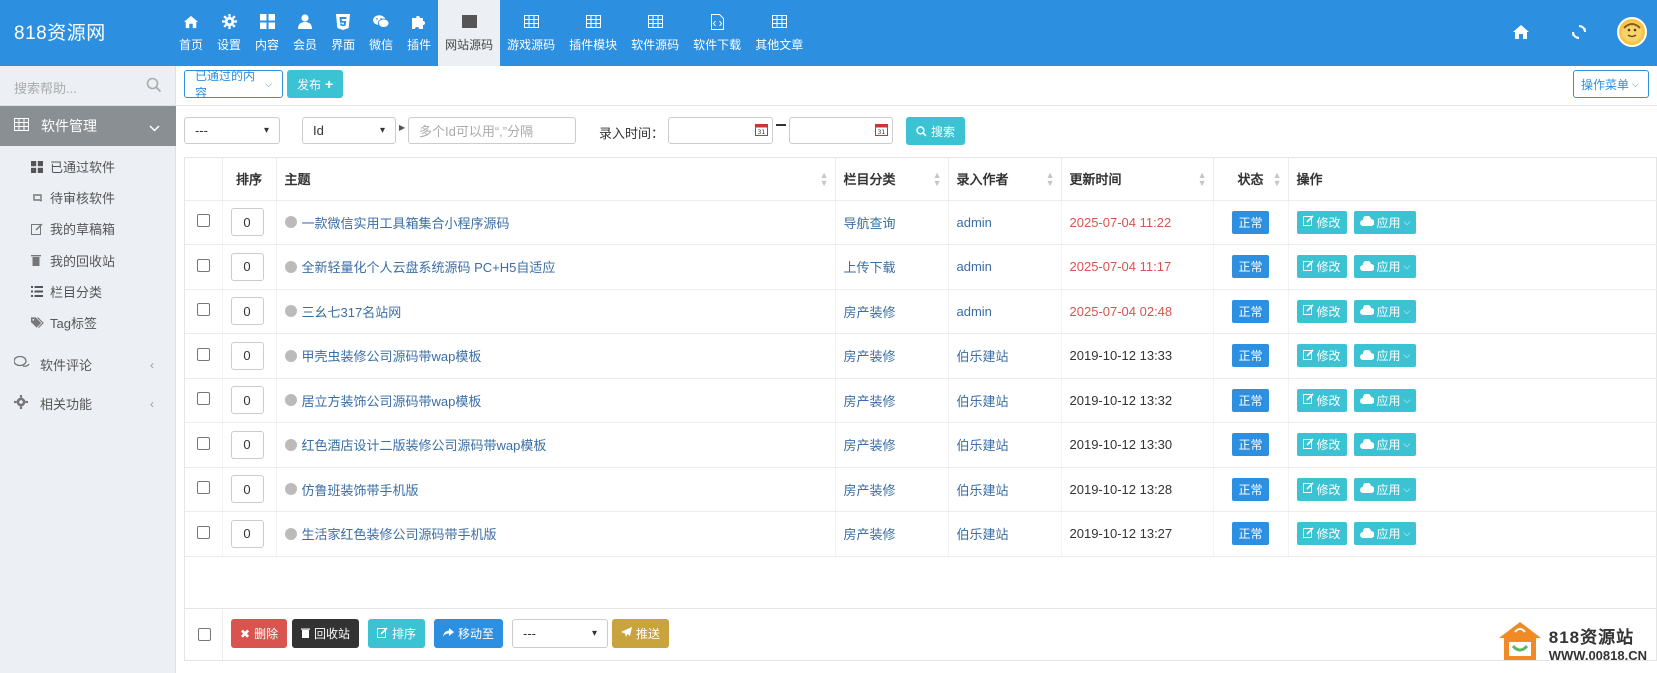  Describe the element at coordinates (267, 33) in the screenshot. I see `nav-item-2: 内容` at that location.